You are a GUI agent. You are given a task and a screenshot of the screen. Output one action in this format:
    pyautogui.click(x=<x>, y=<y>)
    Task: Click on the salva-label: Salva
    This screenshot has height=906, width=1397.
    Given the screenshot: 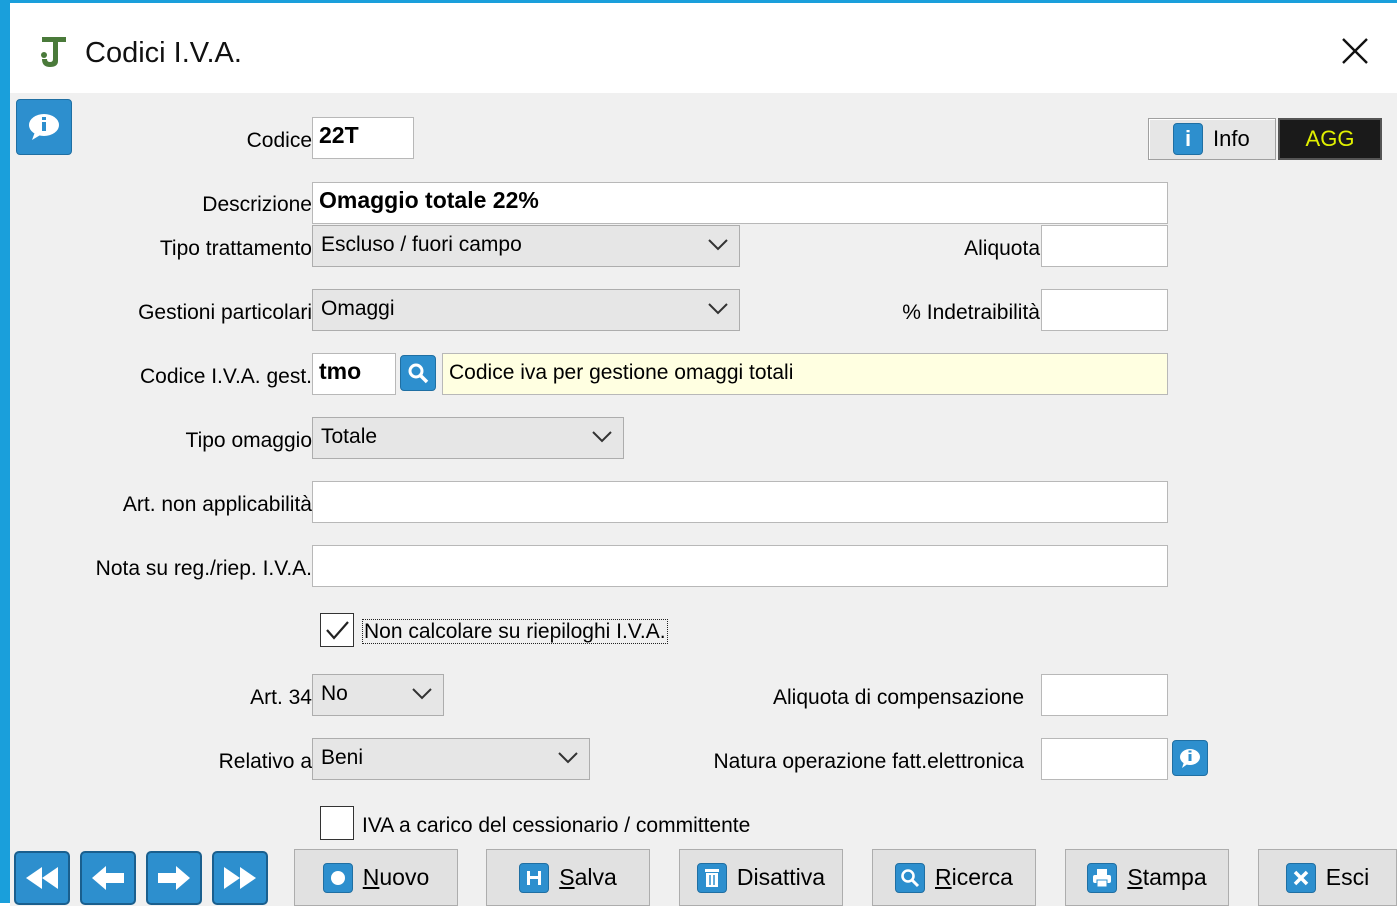 What is the action you would take?
    pyautogui.click(x=588, y=877)
    